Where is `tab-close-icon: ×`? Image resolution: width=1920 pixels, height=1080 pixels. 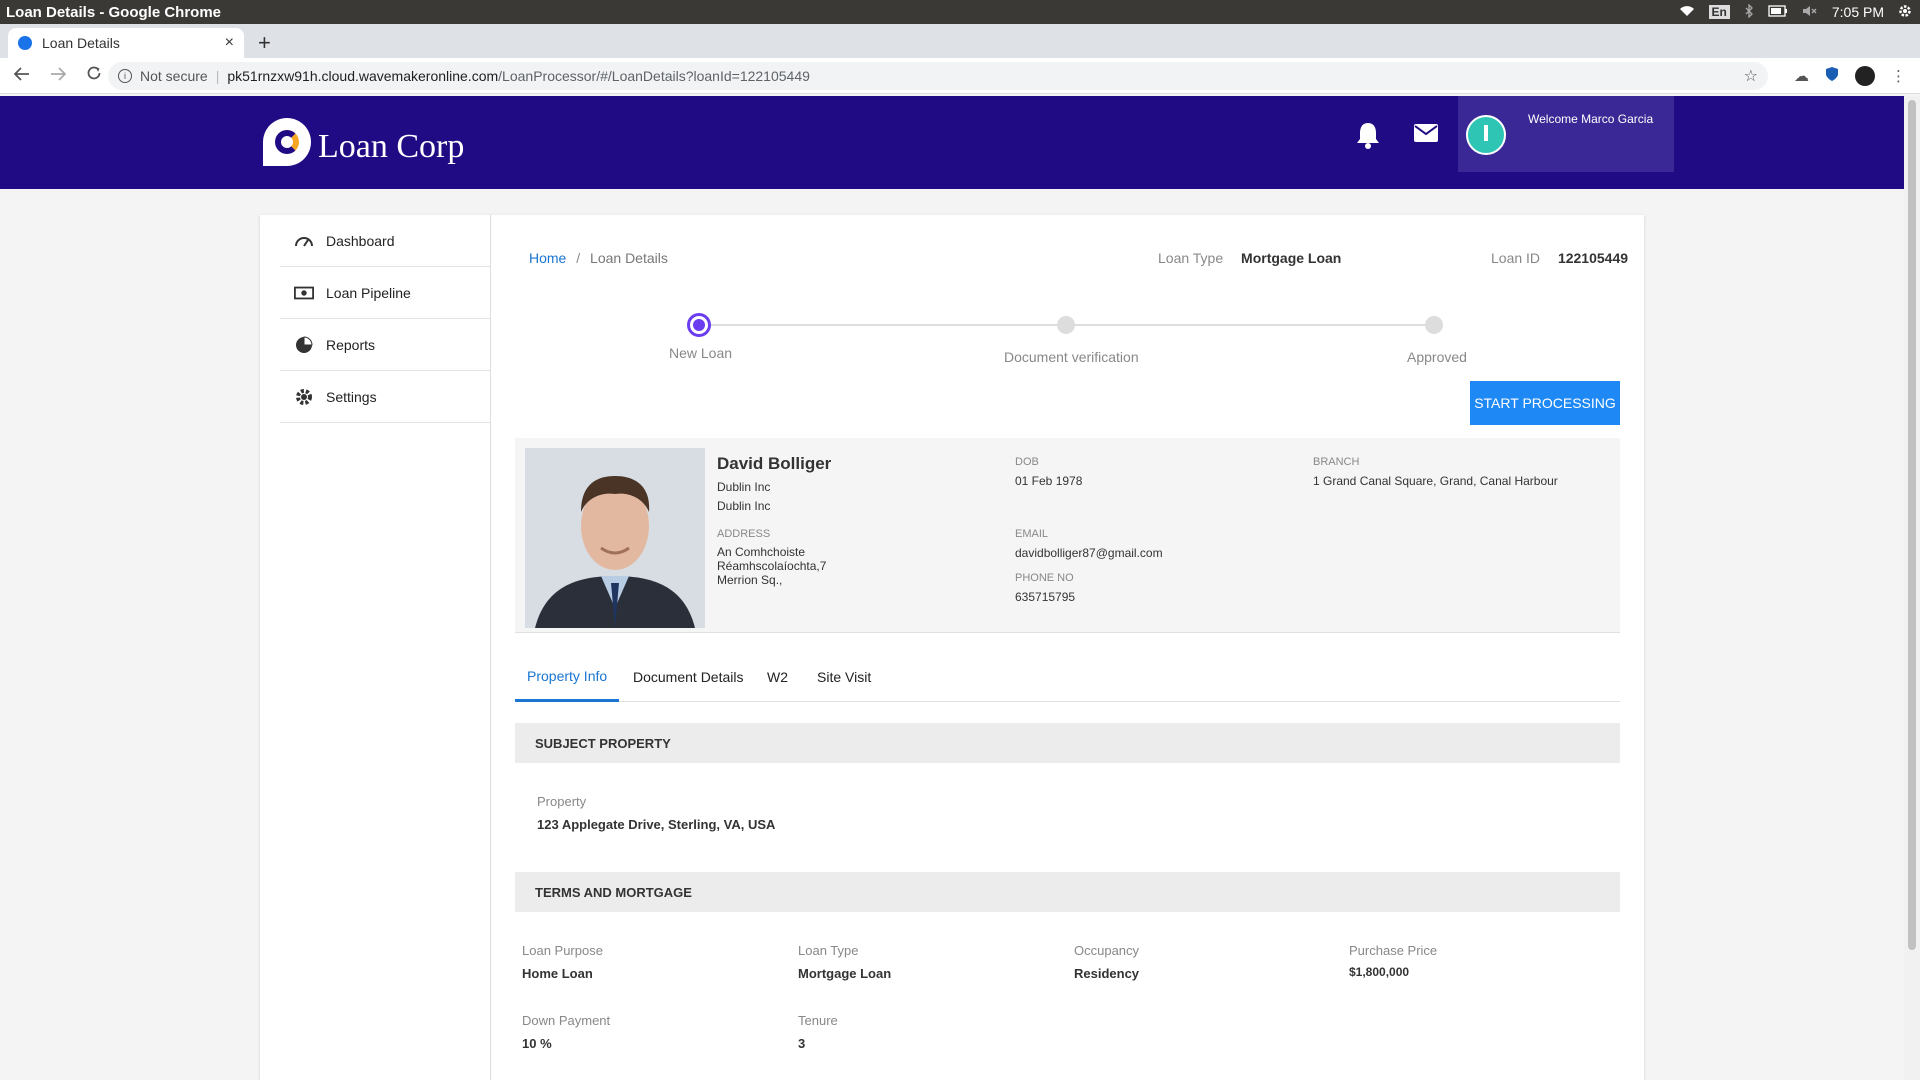 tab-close-icon: × is located at coordinates (229, 43).